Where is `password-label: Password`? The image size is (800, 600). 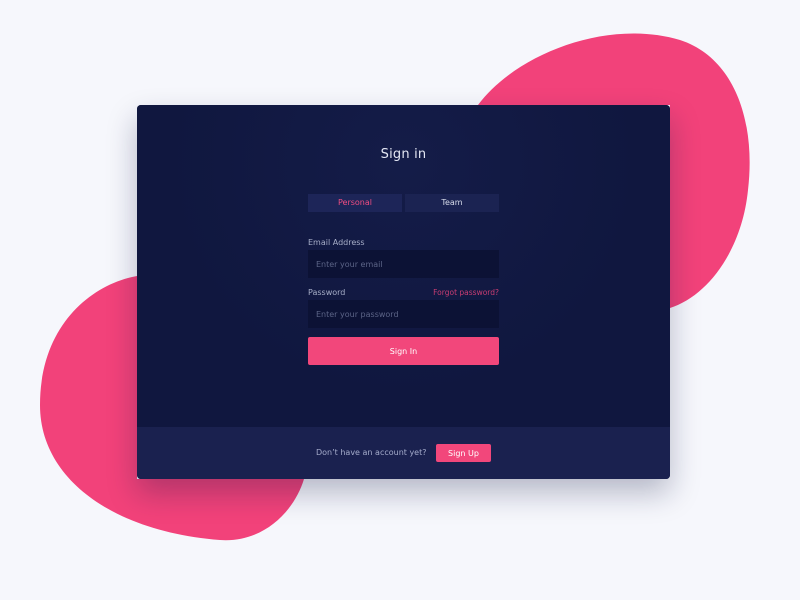 password-label: Password is located at coordinates (327, 292).